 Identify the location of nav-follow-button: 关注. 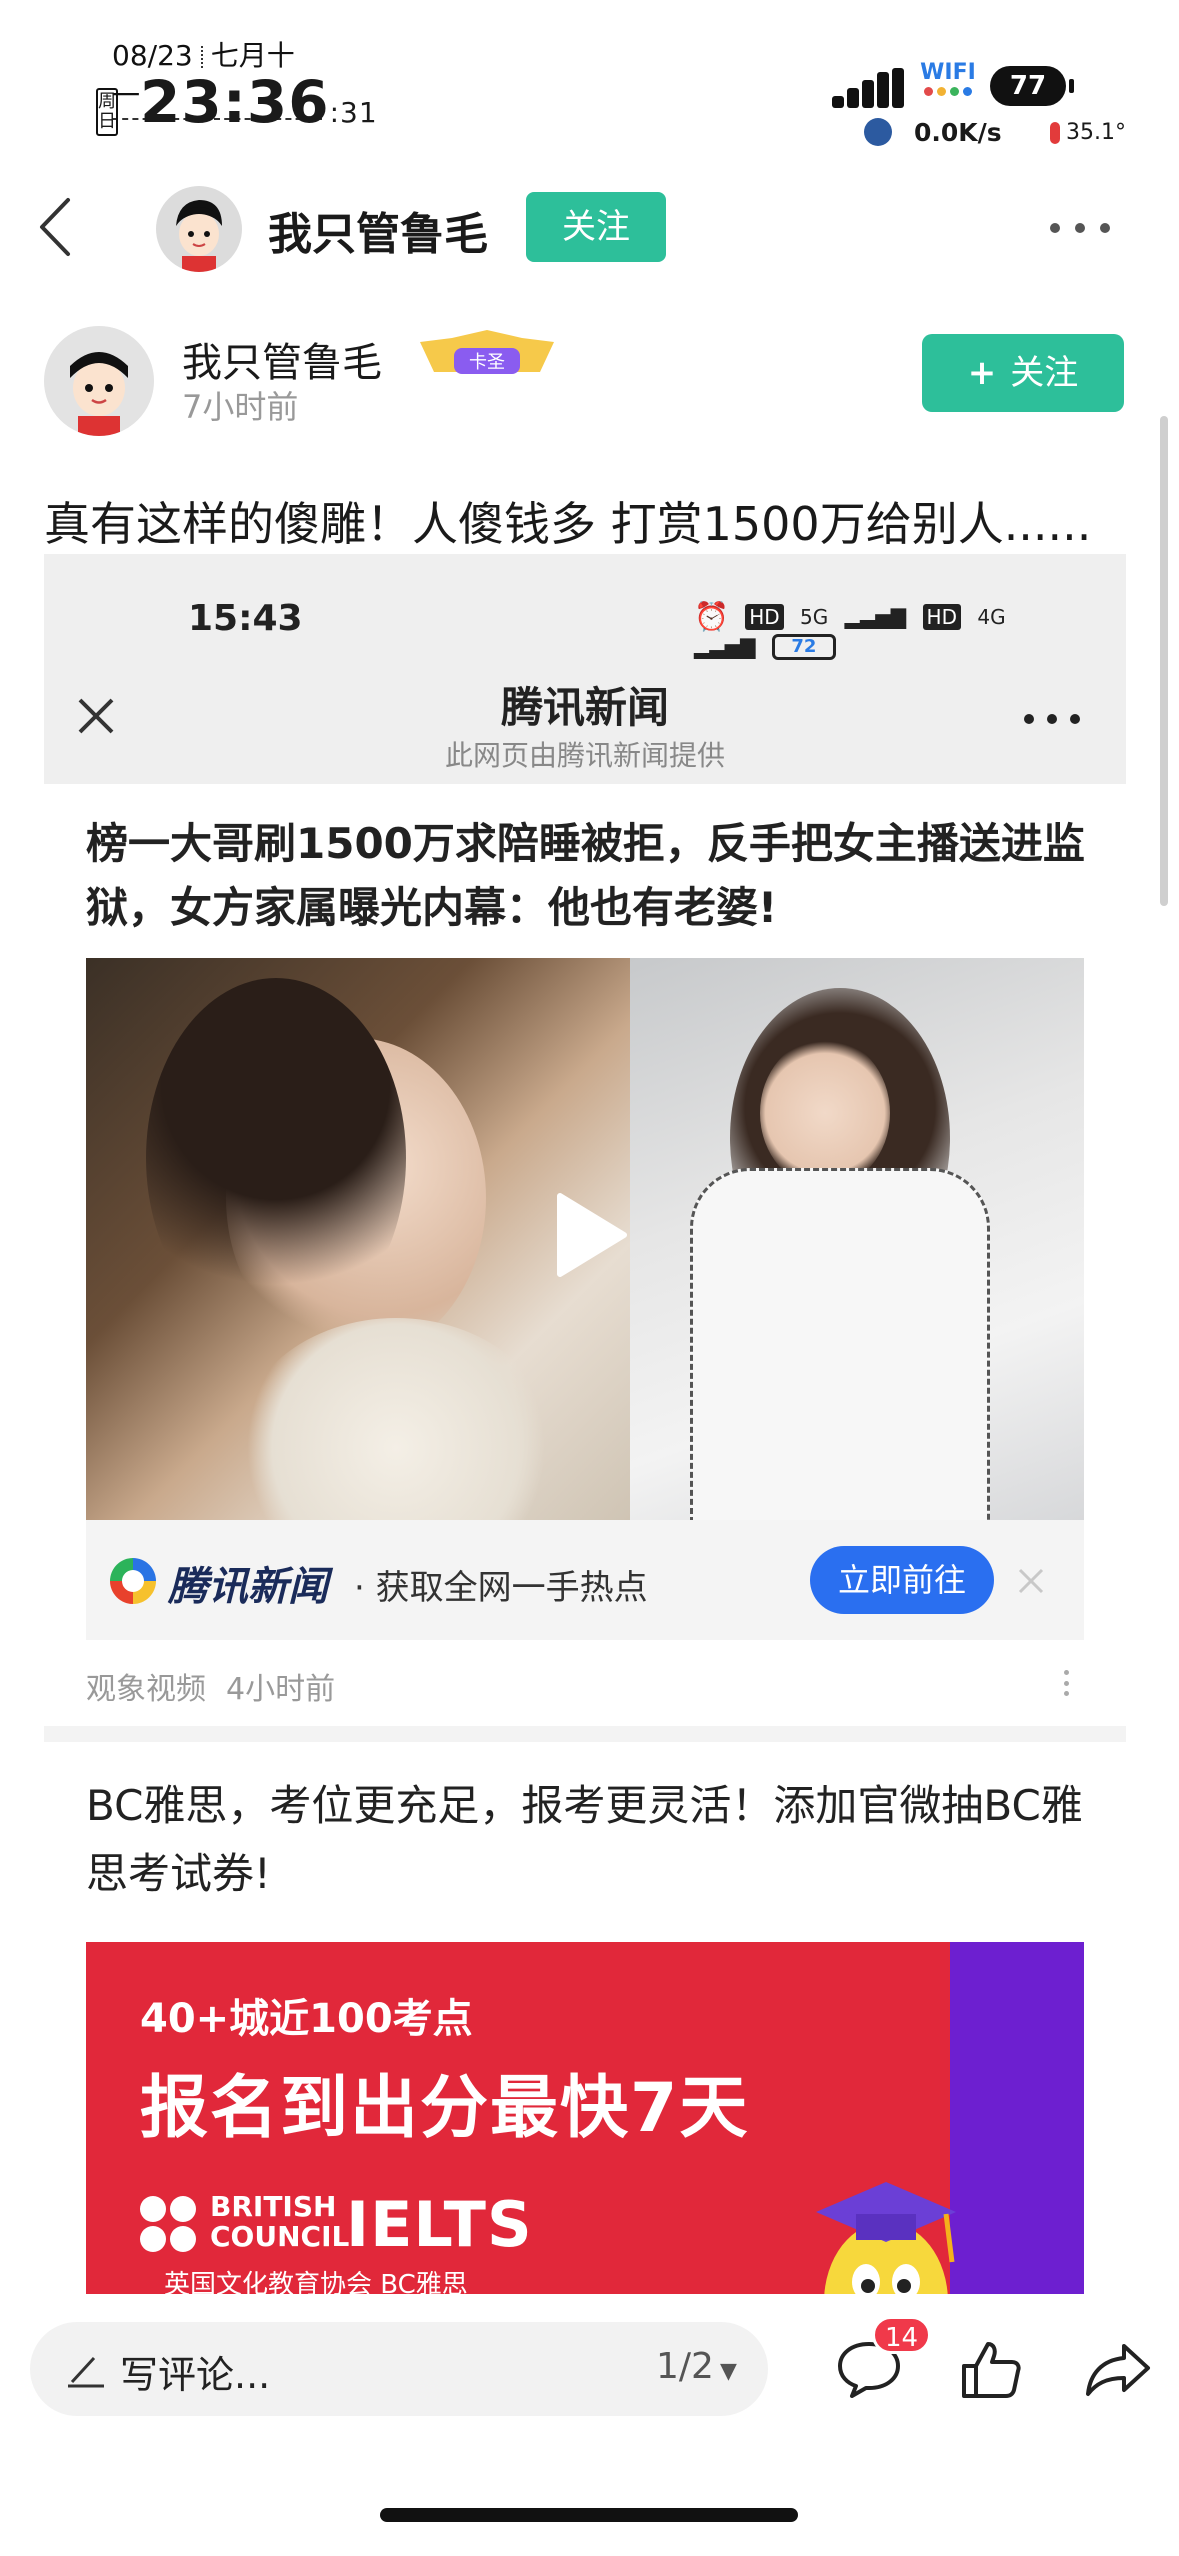
(596, 227).